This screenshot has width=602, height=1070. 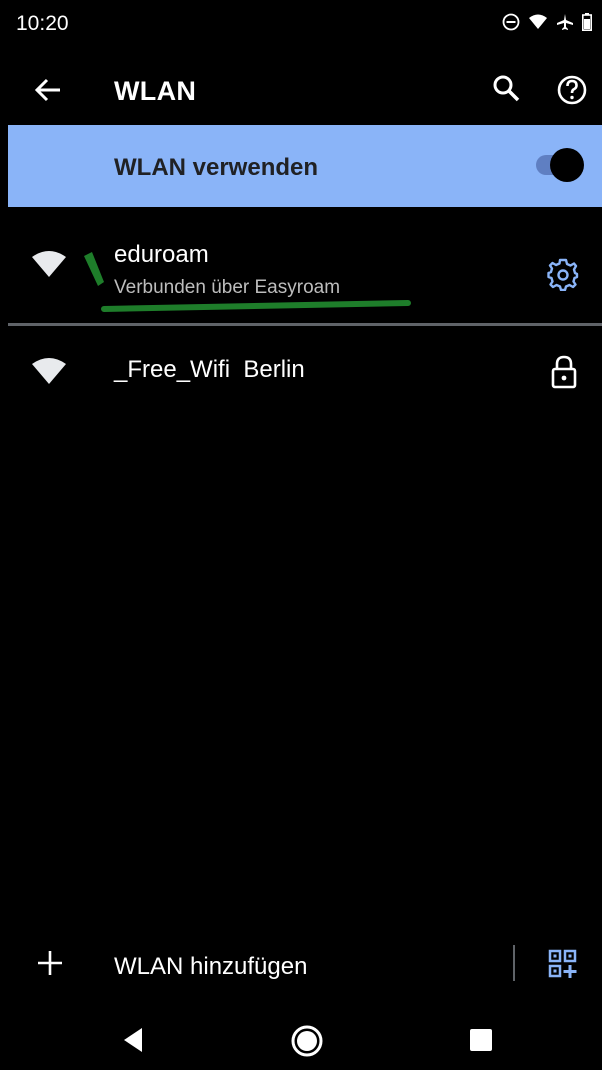 I want to click on back-arrow-icon, so click(x=48, y=90).